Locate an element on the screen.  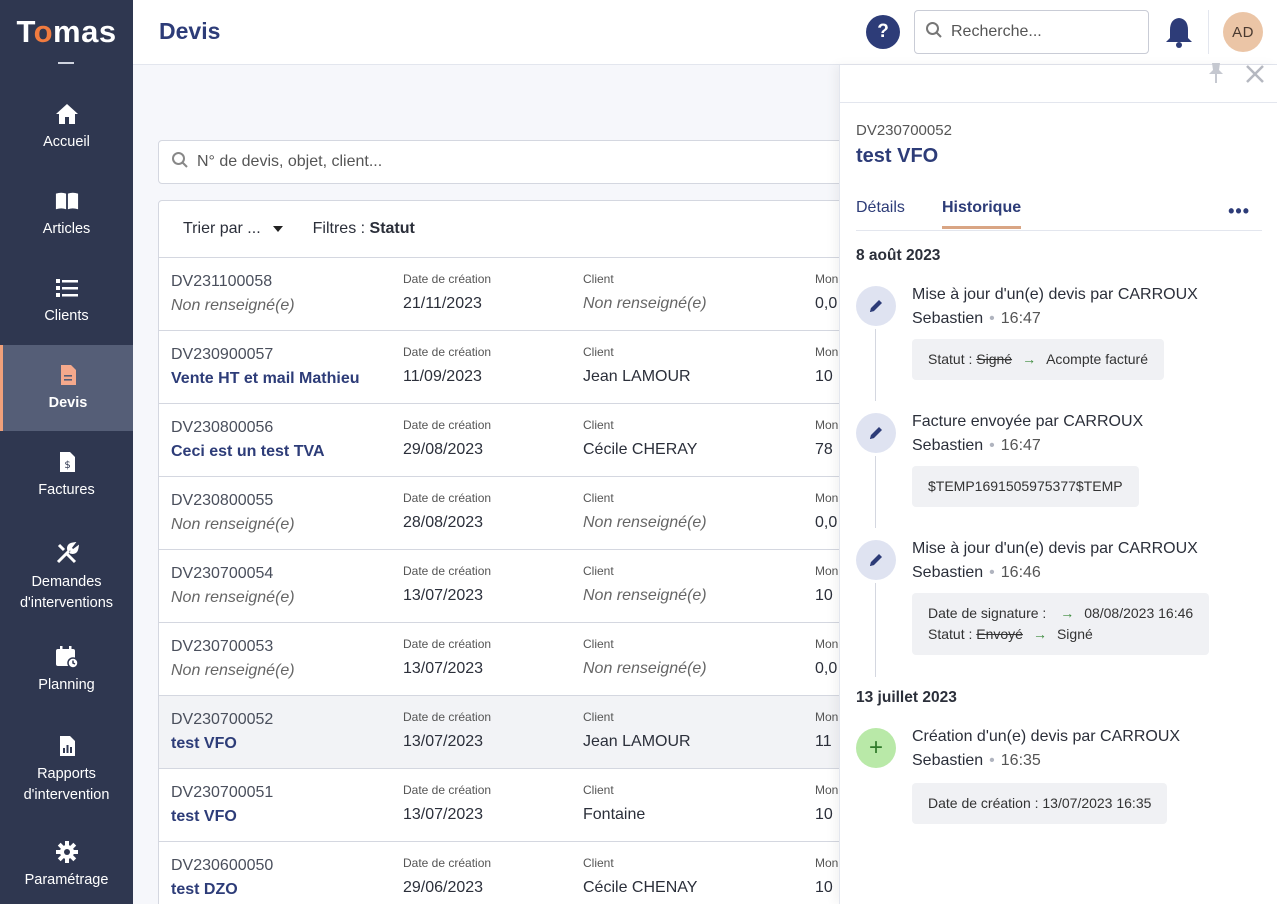
montant-label: Mon is located at coordinates (827, 644).